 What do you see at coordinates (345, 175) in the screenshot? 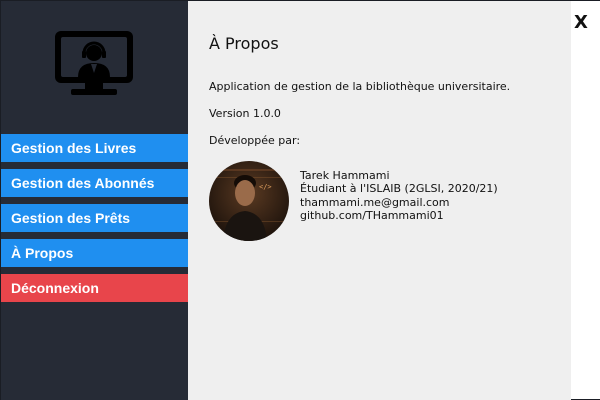
I see `developer-name: Tarek Hammami` at bounding box center [345, 175].